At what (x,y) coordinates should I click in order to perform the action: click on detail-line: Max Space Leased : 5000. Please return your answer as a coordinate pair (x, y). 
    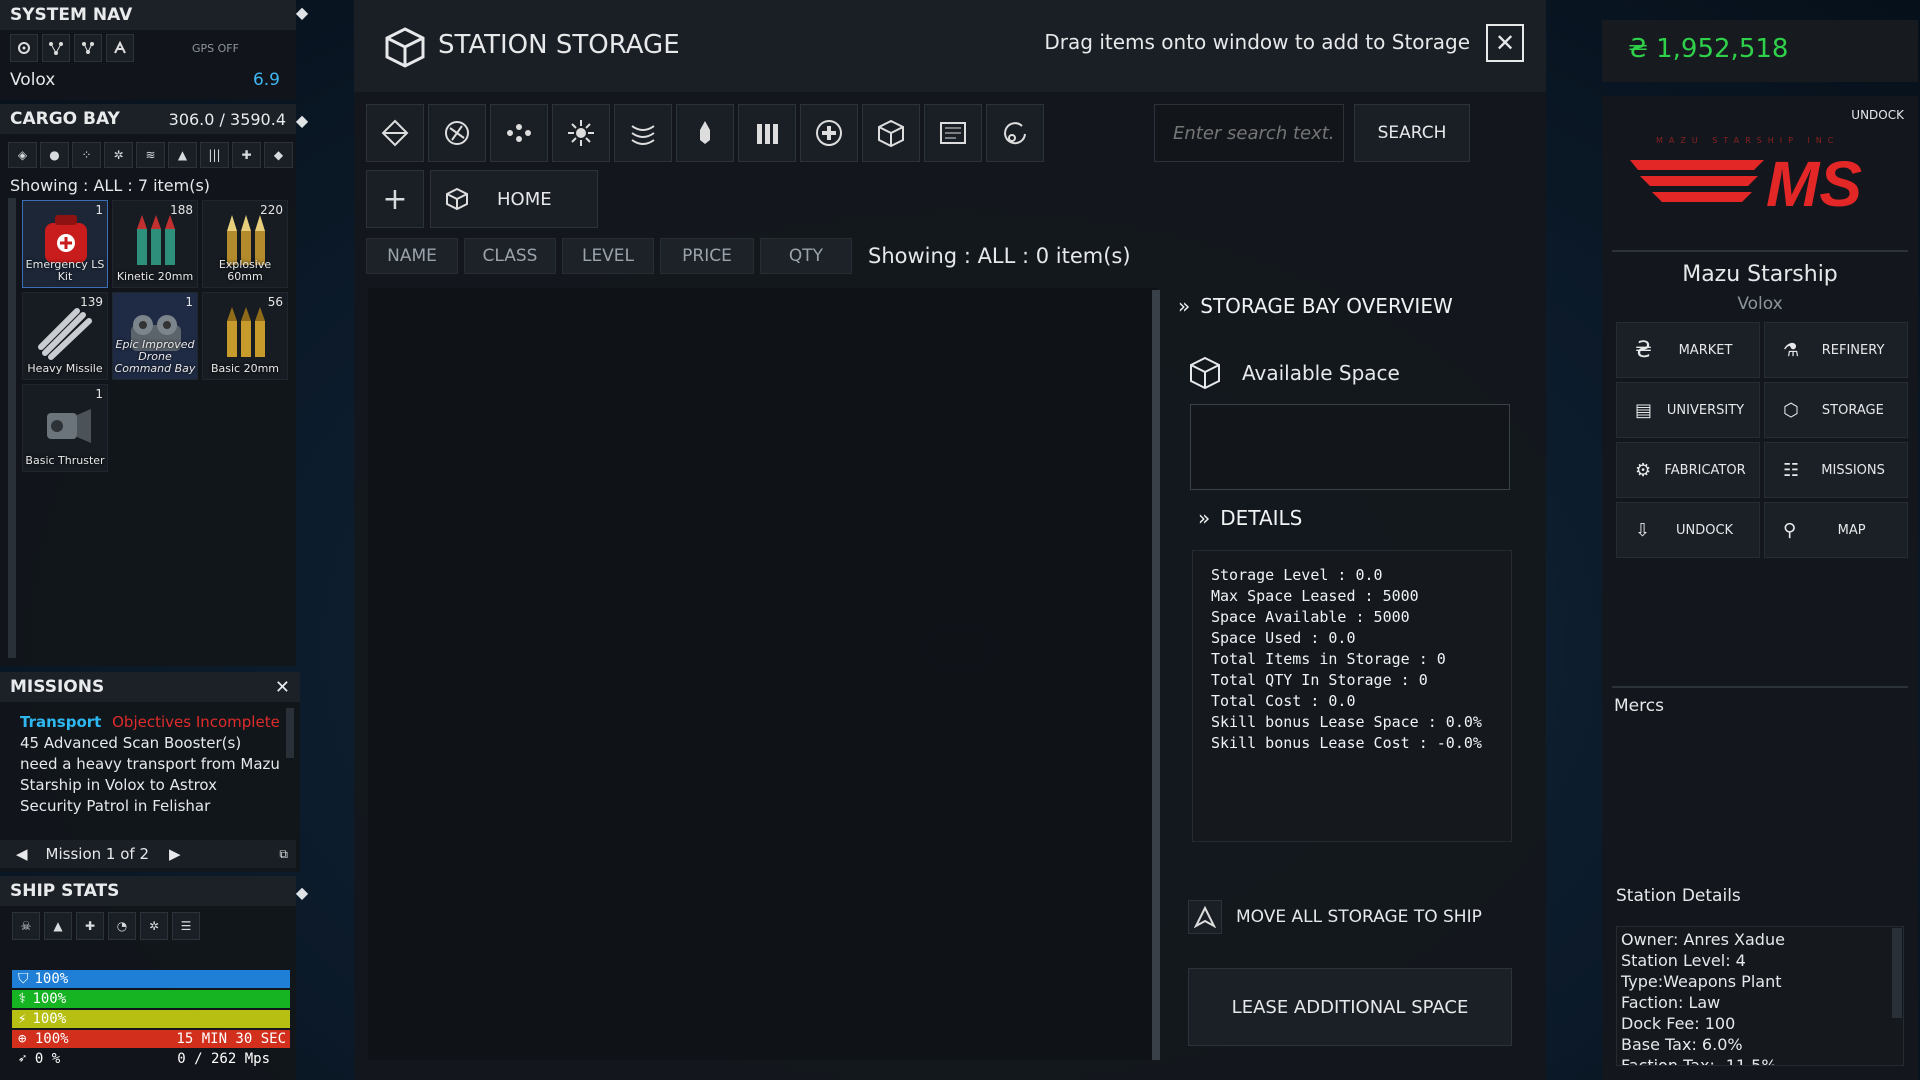
    Looking at the image, I should click on (1315, 596).